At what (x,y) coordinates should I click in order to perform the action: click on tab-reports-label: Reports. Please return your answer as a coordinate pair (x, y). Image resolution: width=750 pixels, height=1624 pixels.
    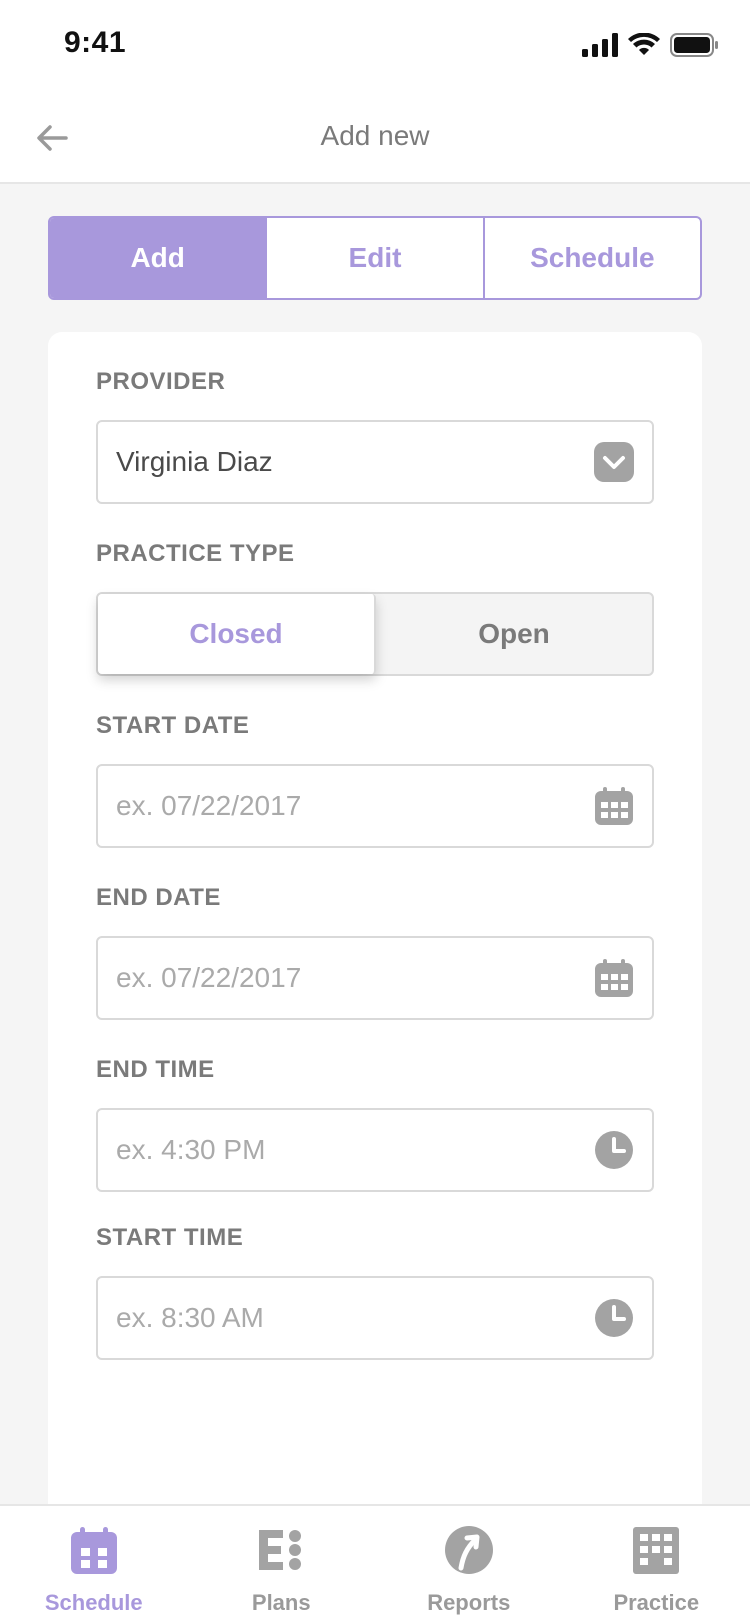
    Looking at the image, I should click on (469, 1602).